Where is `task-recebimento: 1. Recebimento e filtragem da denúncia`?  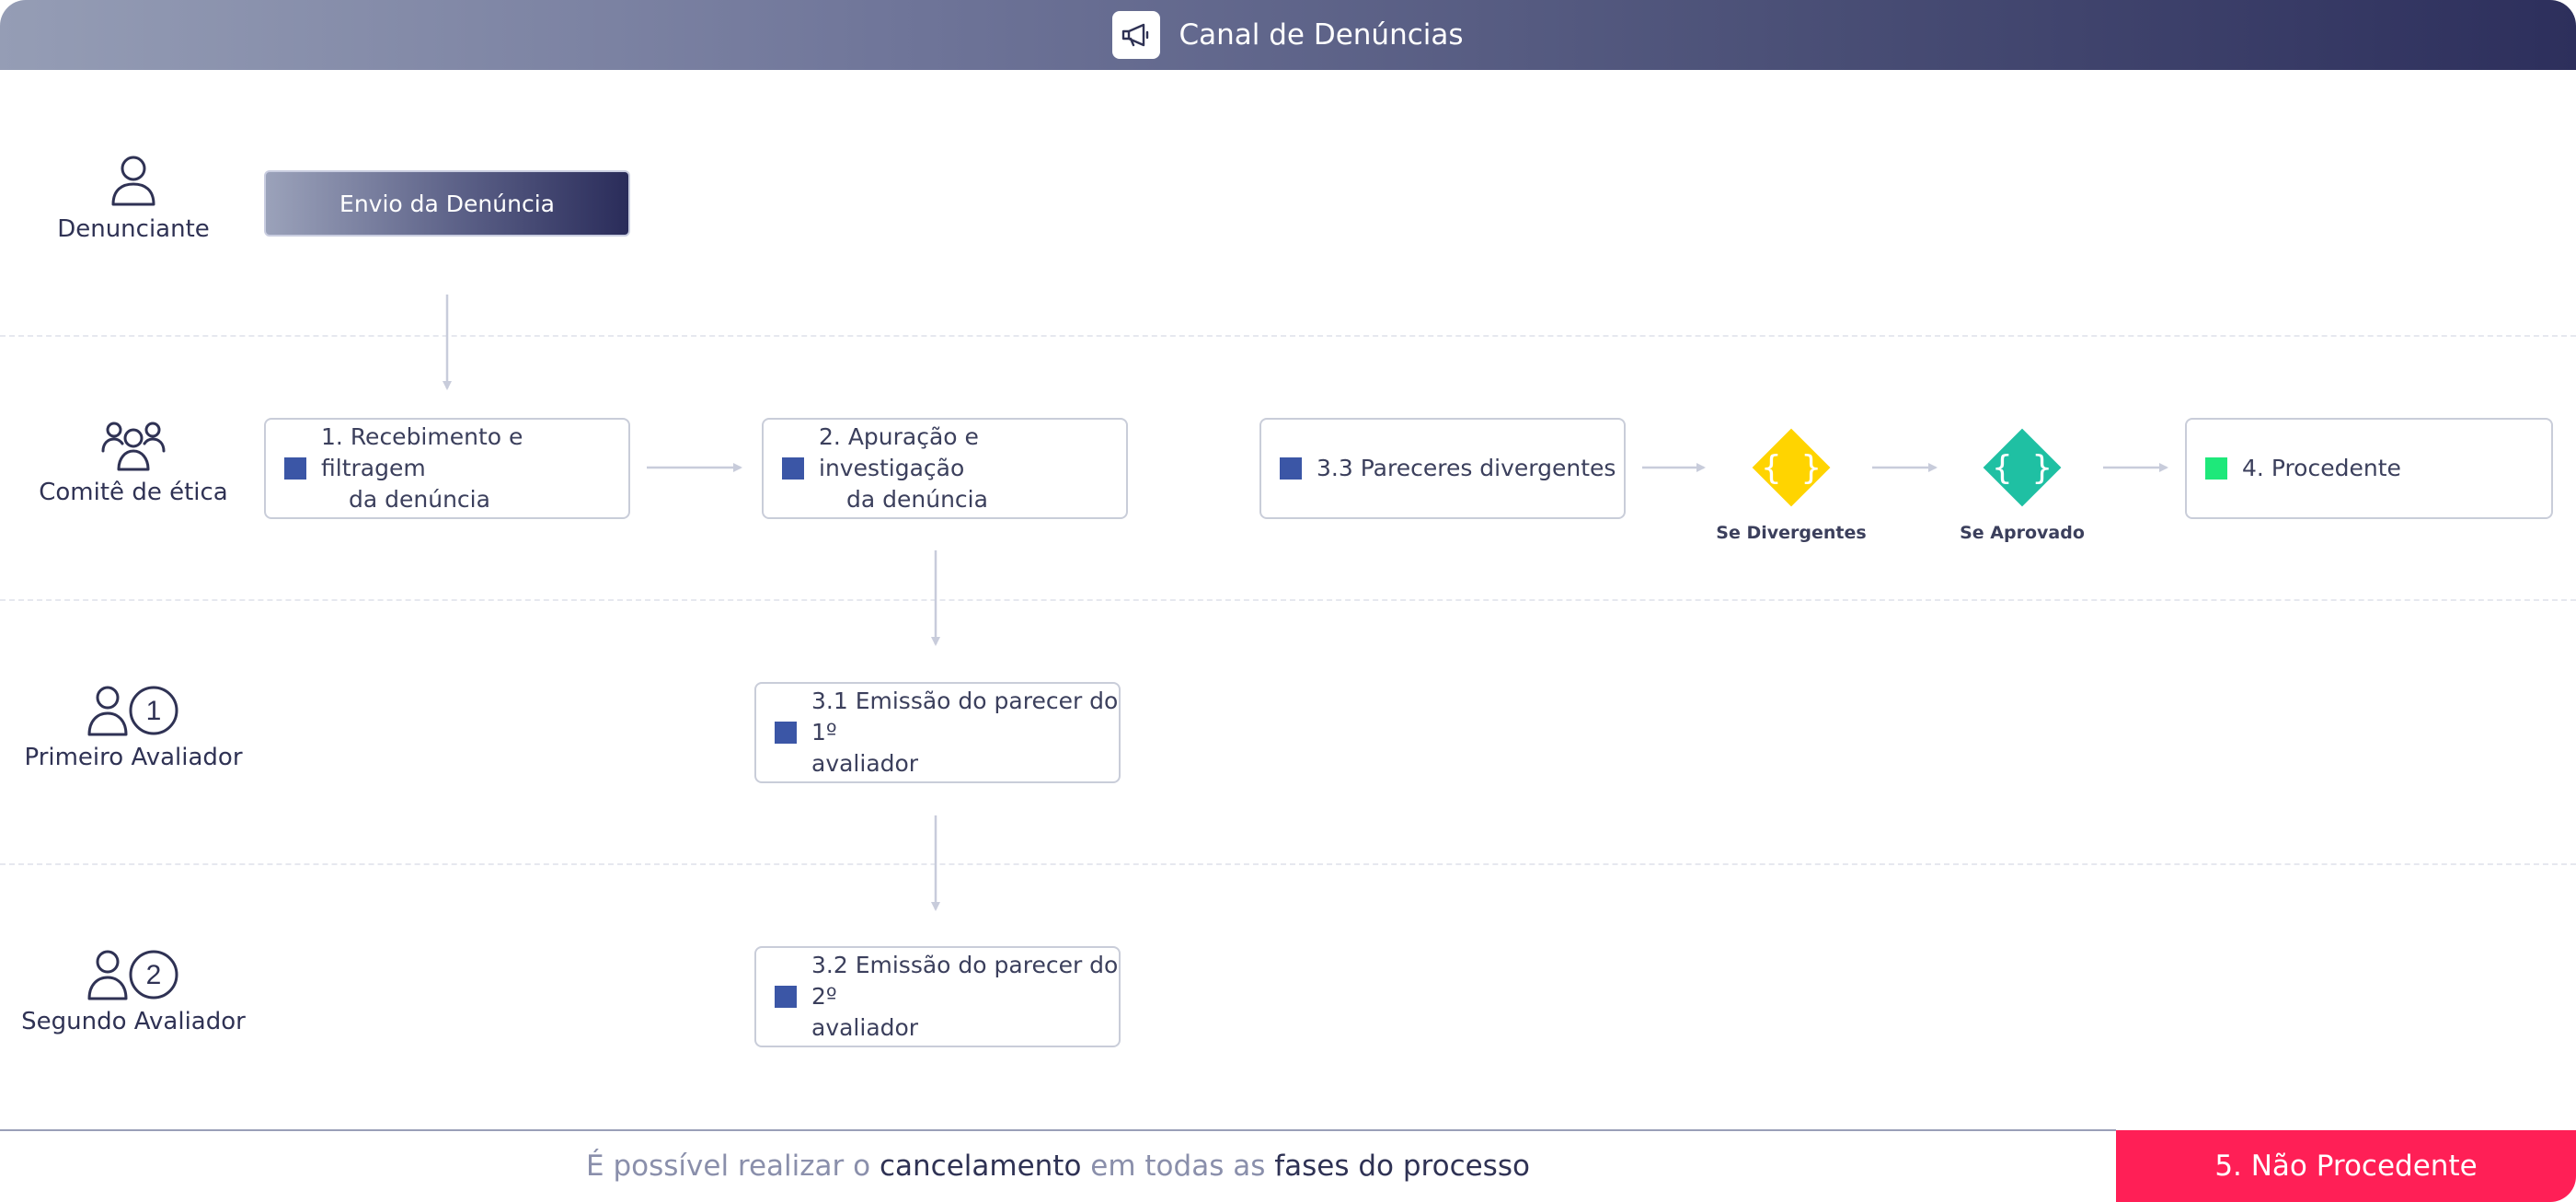
task-recebimento: 1. Recebimento e filtragem da denúncia is located at coordinates (447, 468).